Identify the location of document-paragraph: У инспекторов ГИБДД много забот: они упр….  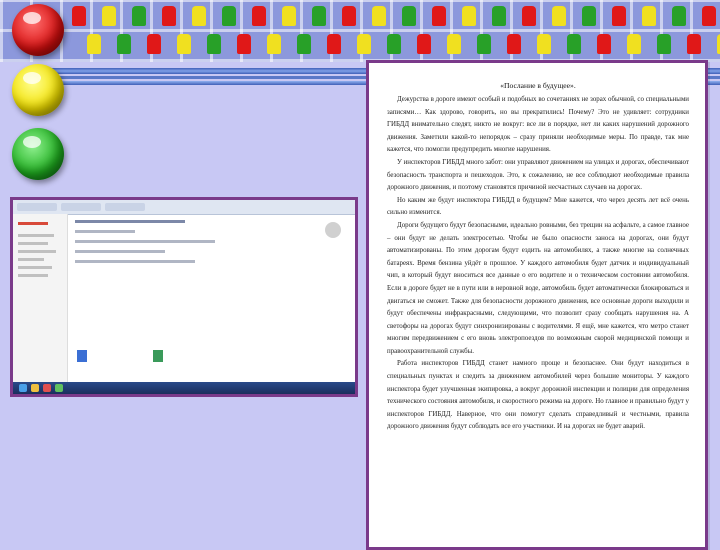
(538, 175).